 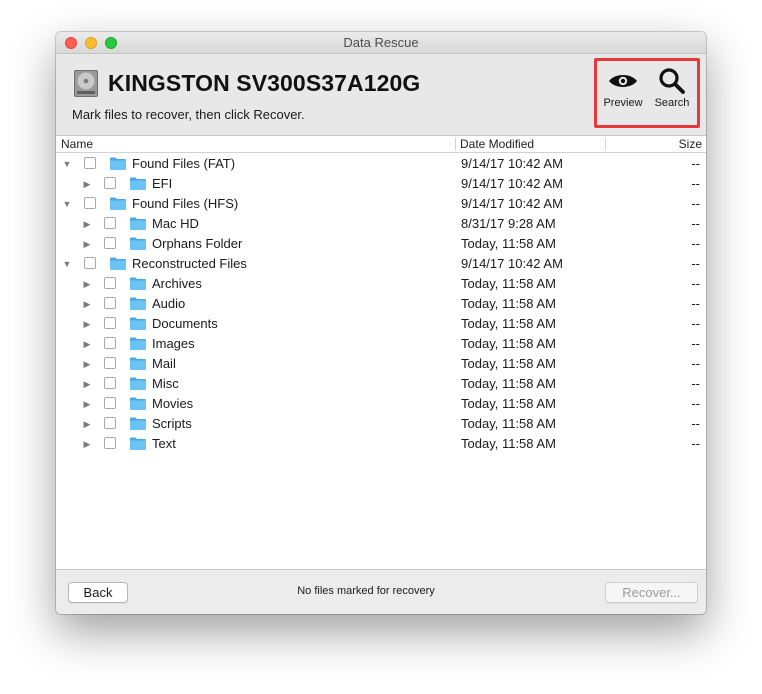 I want to click on column-header-size: Size, so click(x=690, y=144).